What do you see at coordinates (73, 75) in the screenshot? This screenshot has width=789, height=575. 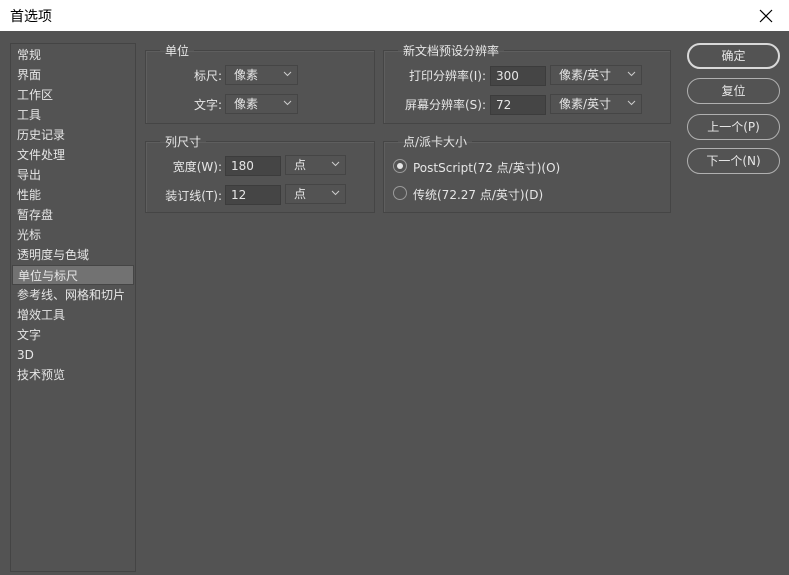 I see `sidebar-item-interface: 界面` at bounding box center [73, 75].